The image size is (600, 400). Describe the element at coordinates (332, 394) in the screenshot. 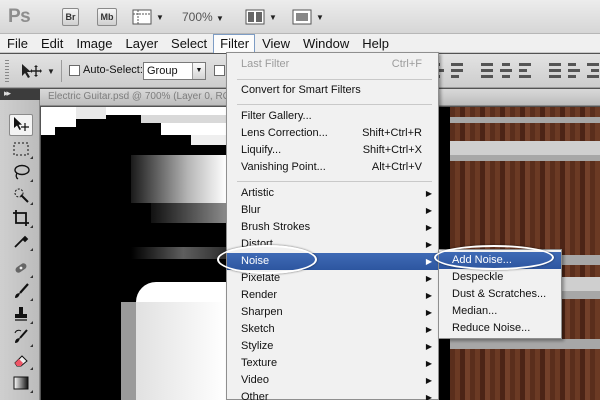

I see `menu-item-other: Other ▶` at that location.